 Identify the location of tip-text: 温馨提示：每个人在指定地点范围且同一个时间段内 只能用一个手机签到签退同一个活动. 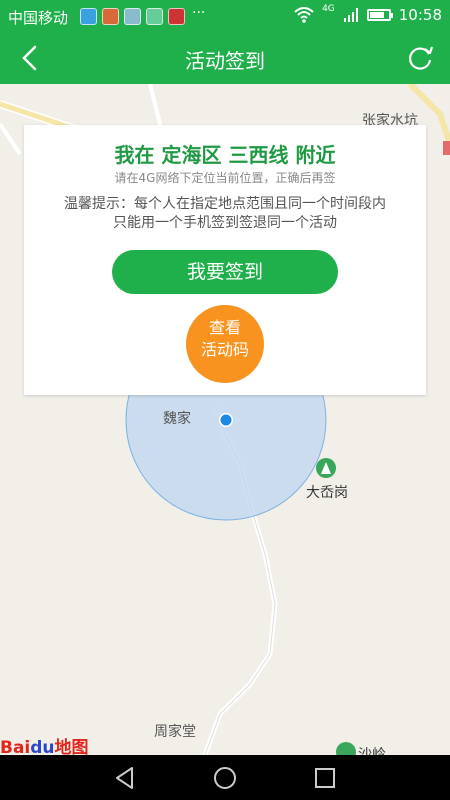
(225, 213).